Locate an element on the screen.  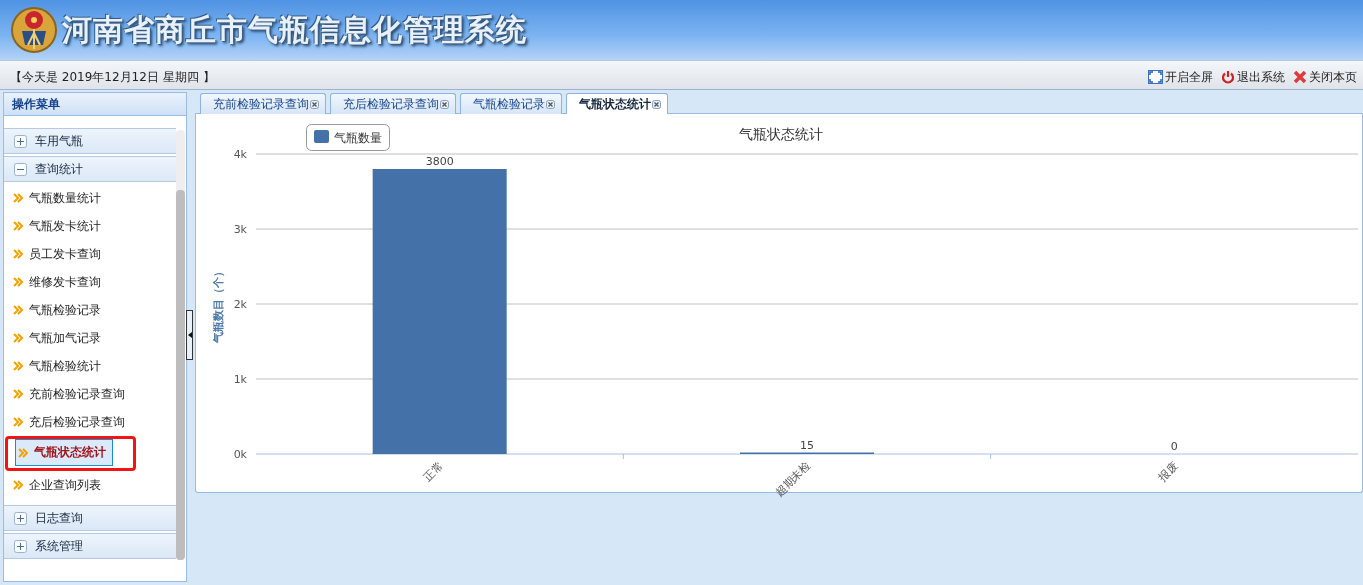
system-title: 河南省商丘市气瓶信息化管理系统 is located at coordinates (294, 29).